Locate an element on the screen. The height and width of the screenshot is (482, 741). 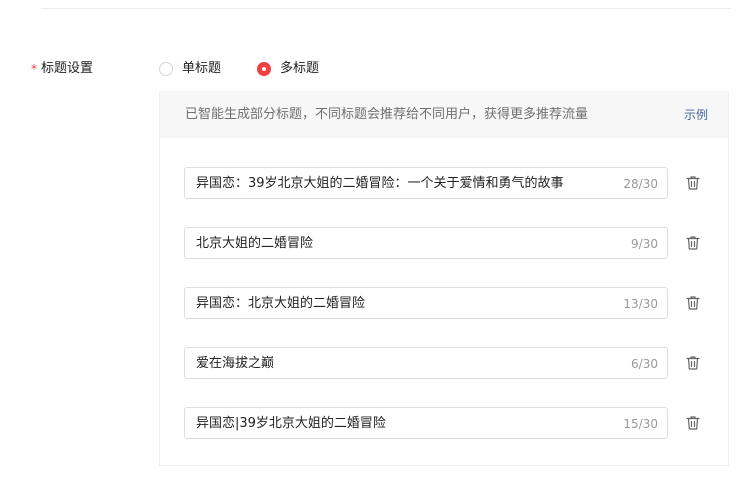
required-mark: * is located at coordinates (34, 69).